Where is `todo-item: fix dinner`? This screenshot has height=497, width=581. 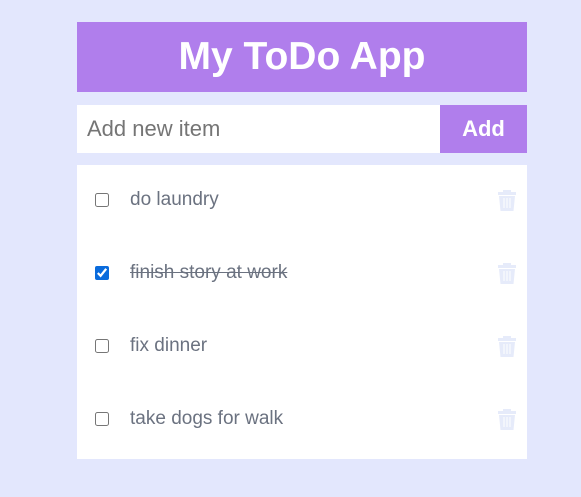 todo-item: fix dinner is located at coordinates (302, 346).